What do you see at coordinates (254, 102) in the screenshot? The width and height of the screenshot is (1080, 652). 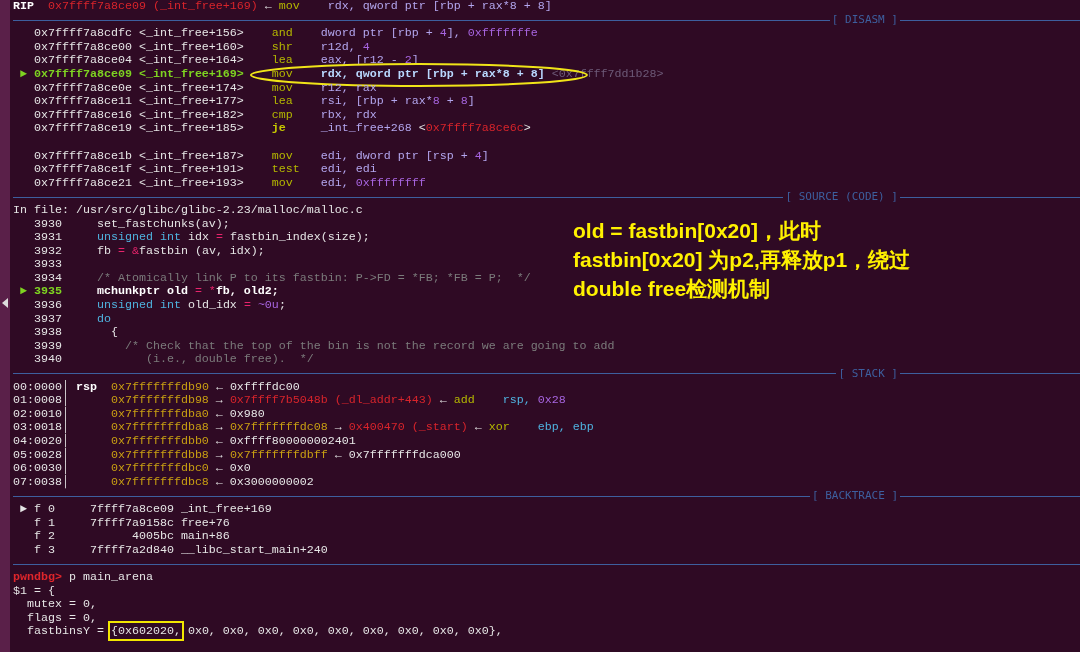 I see `terminal-line: 0x7ffff7a8ce11 <_int_free+177> lea rsi, [rbp + rax*8 + 8]` at bounding box center [254, 102].